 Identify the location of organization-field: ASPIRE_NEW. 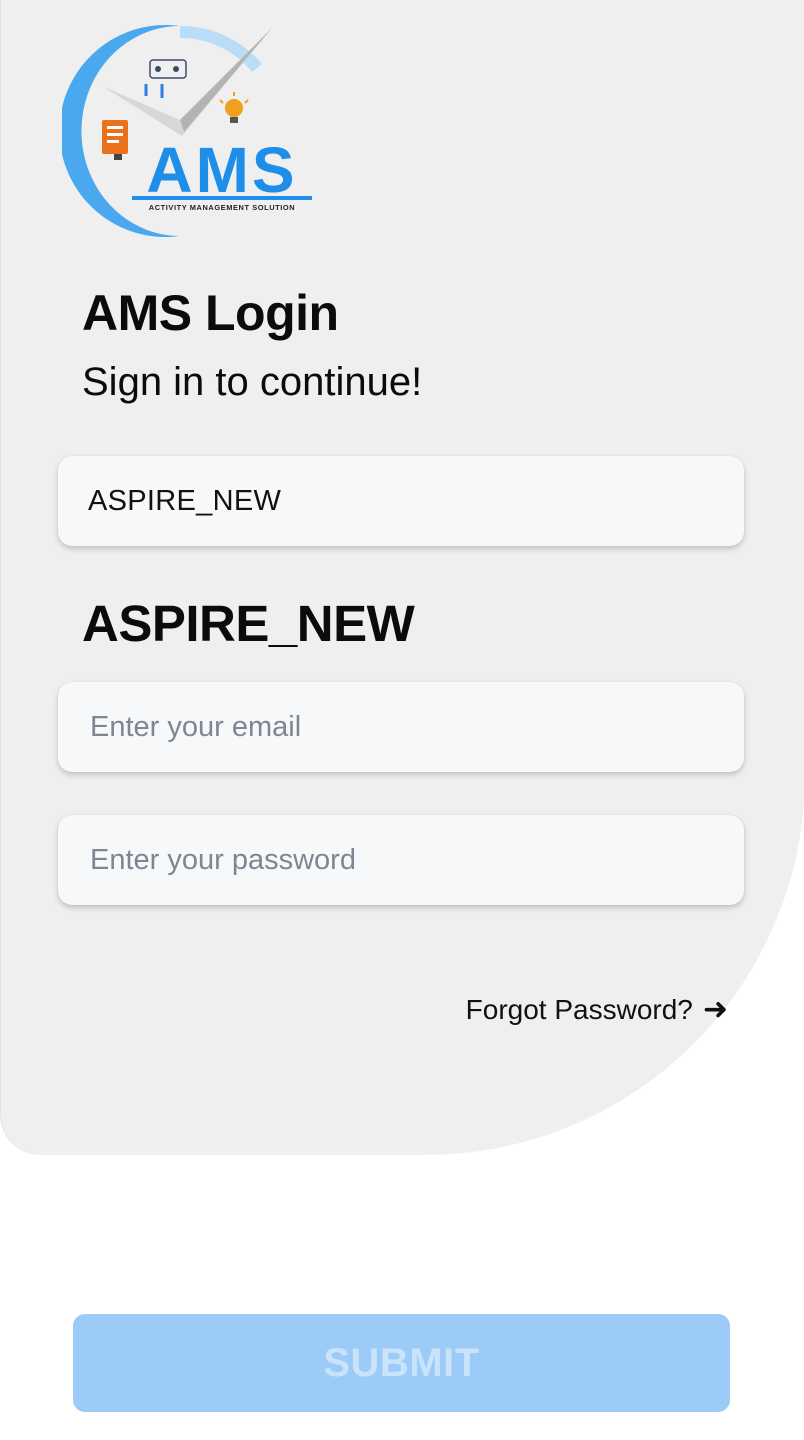
(401, 501).